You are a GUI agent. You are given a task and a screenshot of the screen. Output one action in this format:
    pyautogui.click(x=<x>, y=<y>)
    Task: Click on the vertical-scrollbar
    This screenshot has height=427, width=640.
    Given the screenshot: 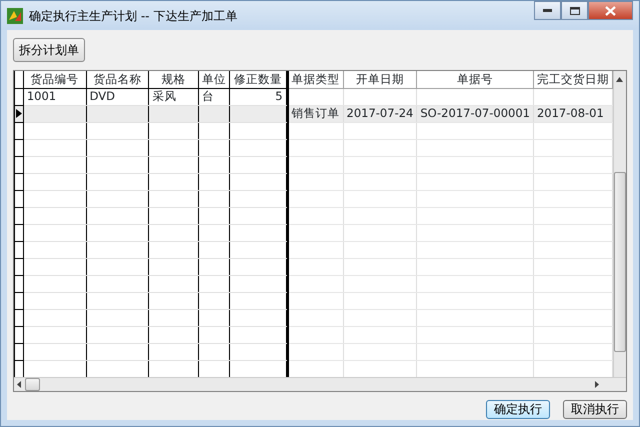 What is the action you would take?
    pyautogui.click(x=619, y=224)
    